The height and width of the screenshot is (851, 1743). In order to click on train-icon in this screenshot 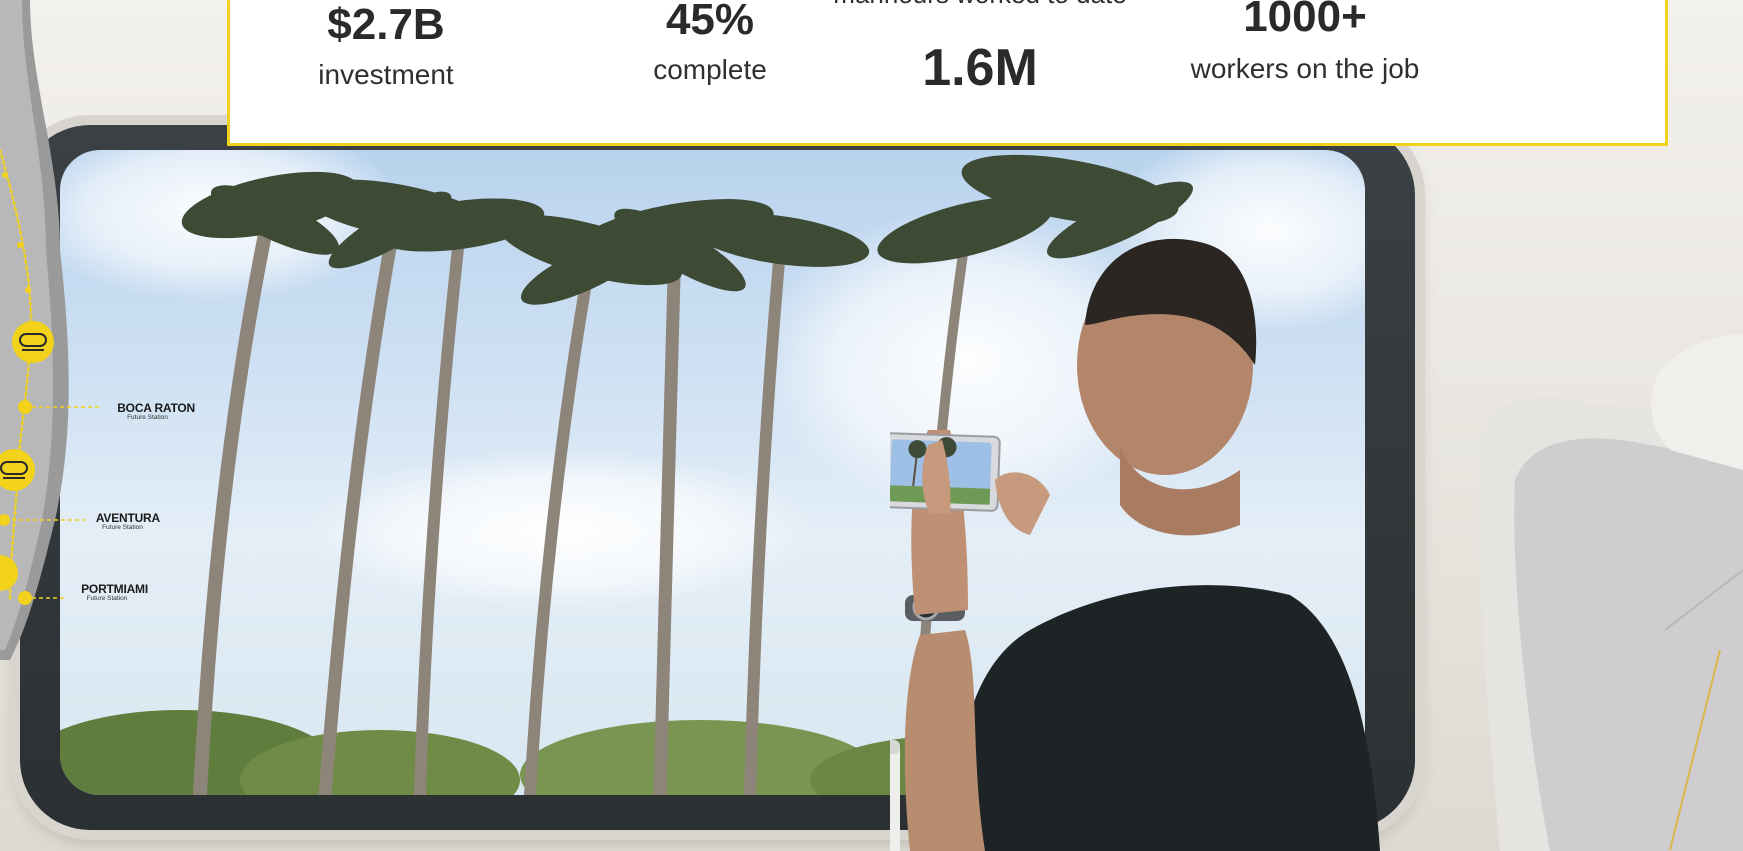, I will do `click(33, 342)`.